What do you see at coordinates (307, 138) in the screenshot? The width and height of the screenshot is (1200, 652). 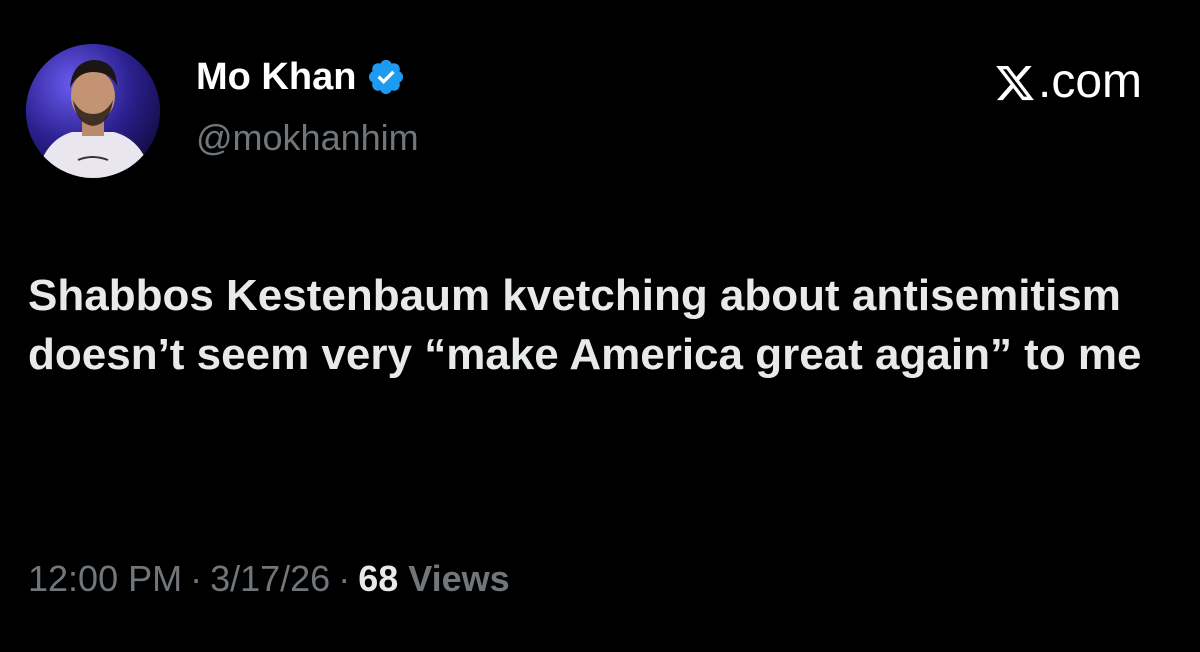 I see `author-handle: @mokhanhim` at bounding box center [307, 138].